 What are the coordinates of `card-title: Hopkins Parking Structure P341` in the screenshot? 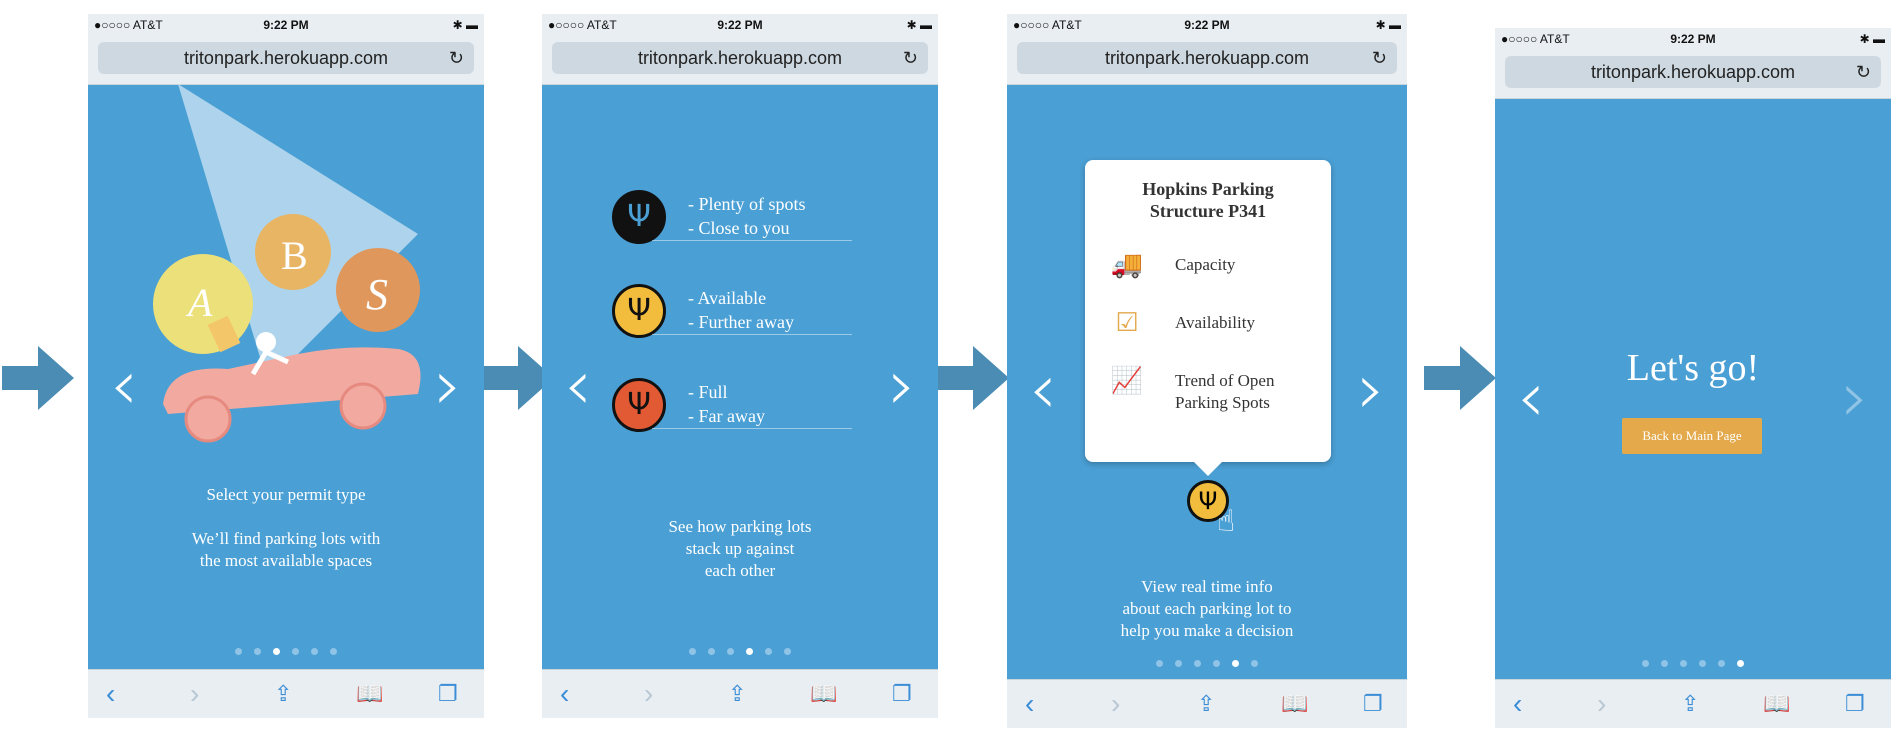 It's located at (1208, 200).